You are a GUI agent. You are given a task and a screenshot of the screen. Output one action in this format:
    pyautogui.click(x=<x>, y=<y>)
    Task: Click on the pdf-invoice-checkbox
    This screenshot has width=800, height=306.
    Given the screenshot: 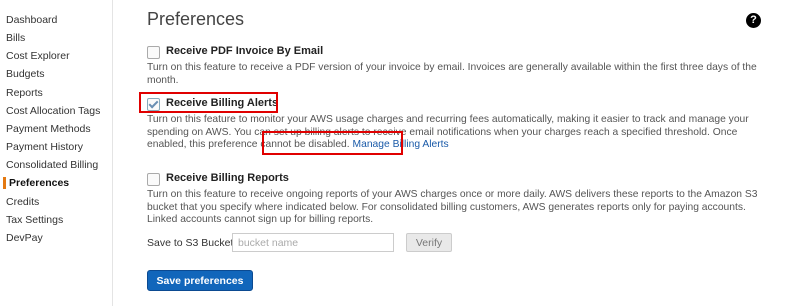 What is the action you would take?
    pyautogui.click(x=153, y=52)
    